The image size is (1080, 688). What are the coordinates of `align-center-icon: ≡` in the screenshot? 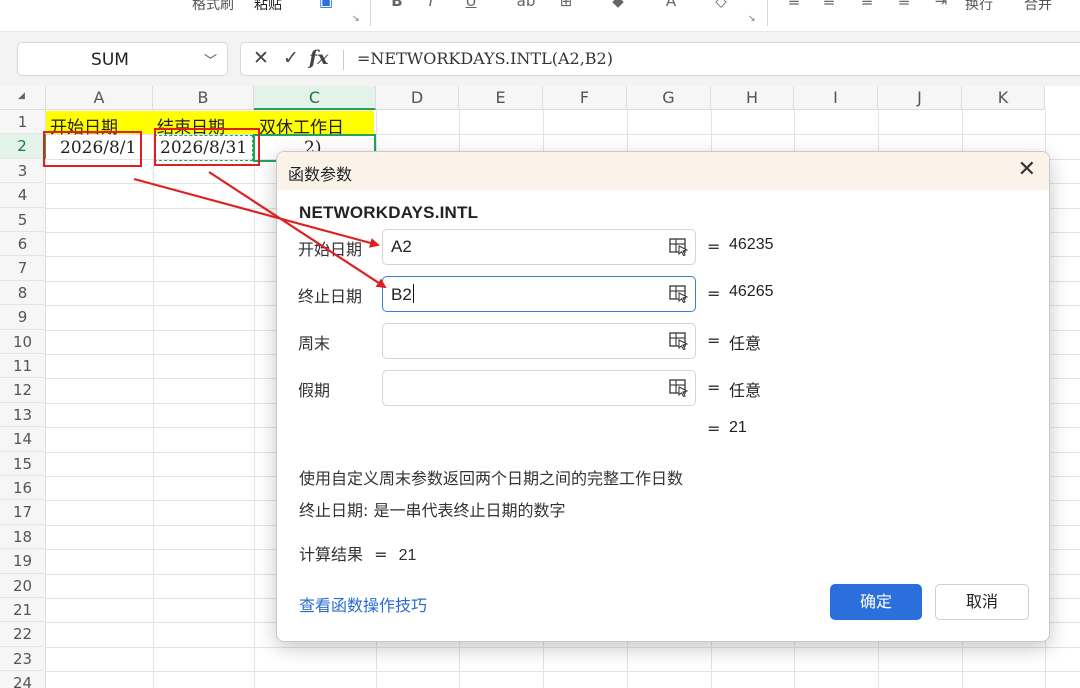 It's located at (829, 5).